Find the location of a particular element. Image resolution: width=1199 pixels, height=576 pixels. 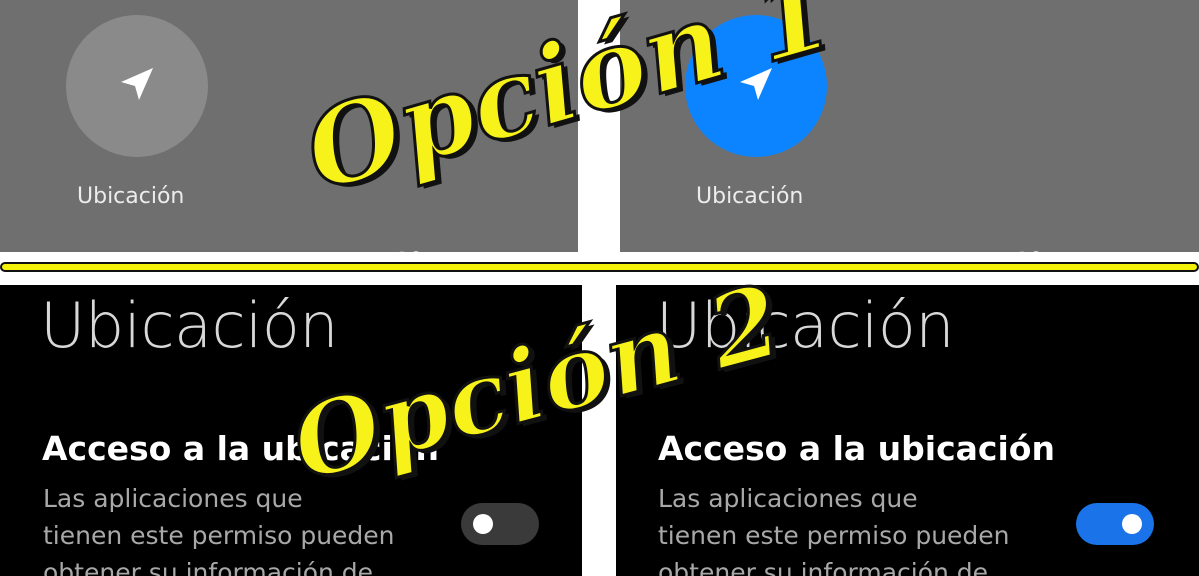

location-tile-button-off is located at coordinates (137, 86).